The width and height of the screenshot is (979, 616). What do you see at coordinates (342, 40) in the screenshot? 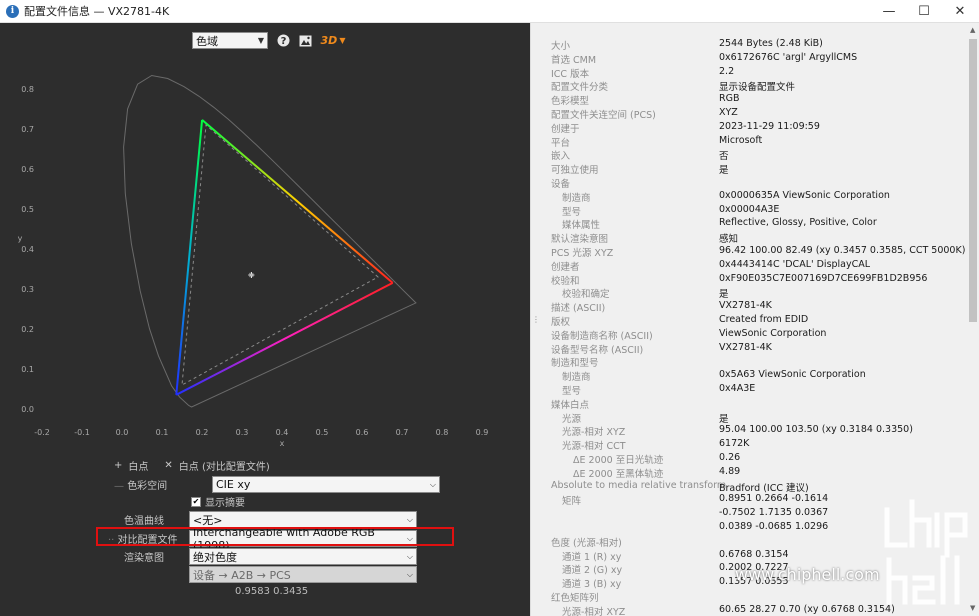
I see `dropdown-icon: ▼` at bounding box center [342, 40].